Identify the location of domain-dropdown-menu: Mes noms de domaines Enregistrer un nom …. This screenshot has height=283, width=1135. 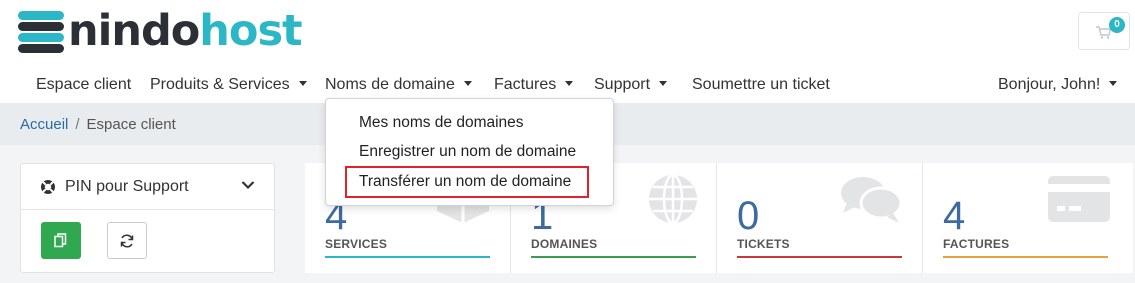
(469, 152).